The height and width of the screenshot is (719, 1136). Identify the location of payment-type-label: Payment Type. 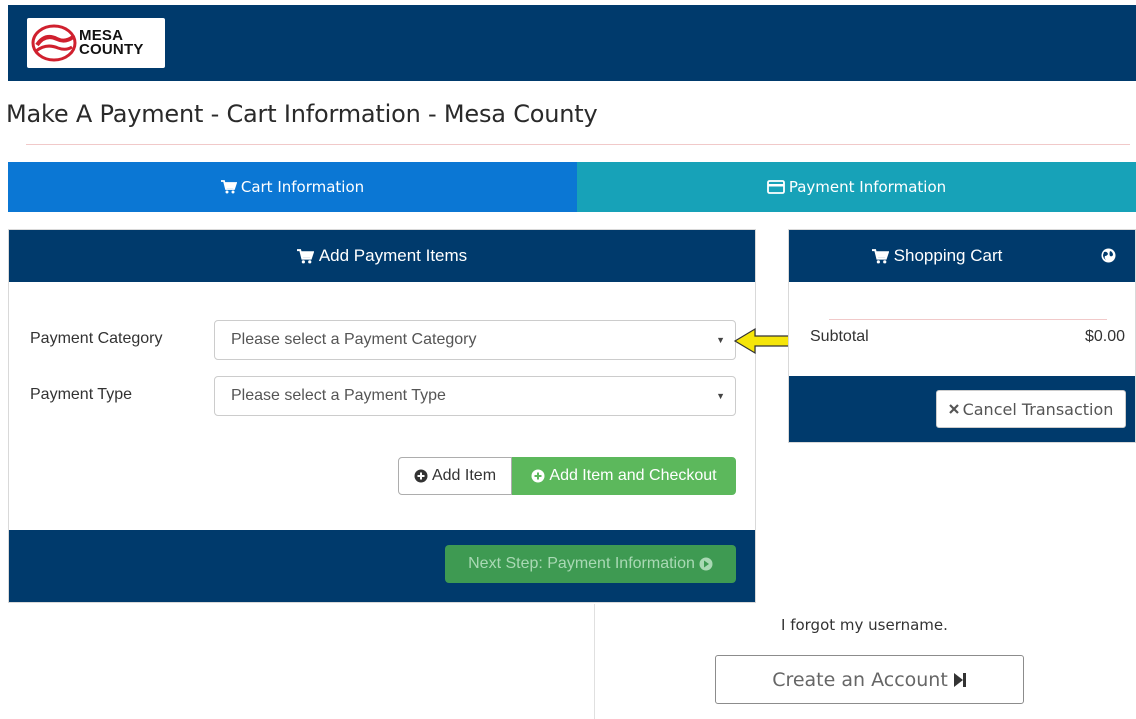
(81, 394).